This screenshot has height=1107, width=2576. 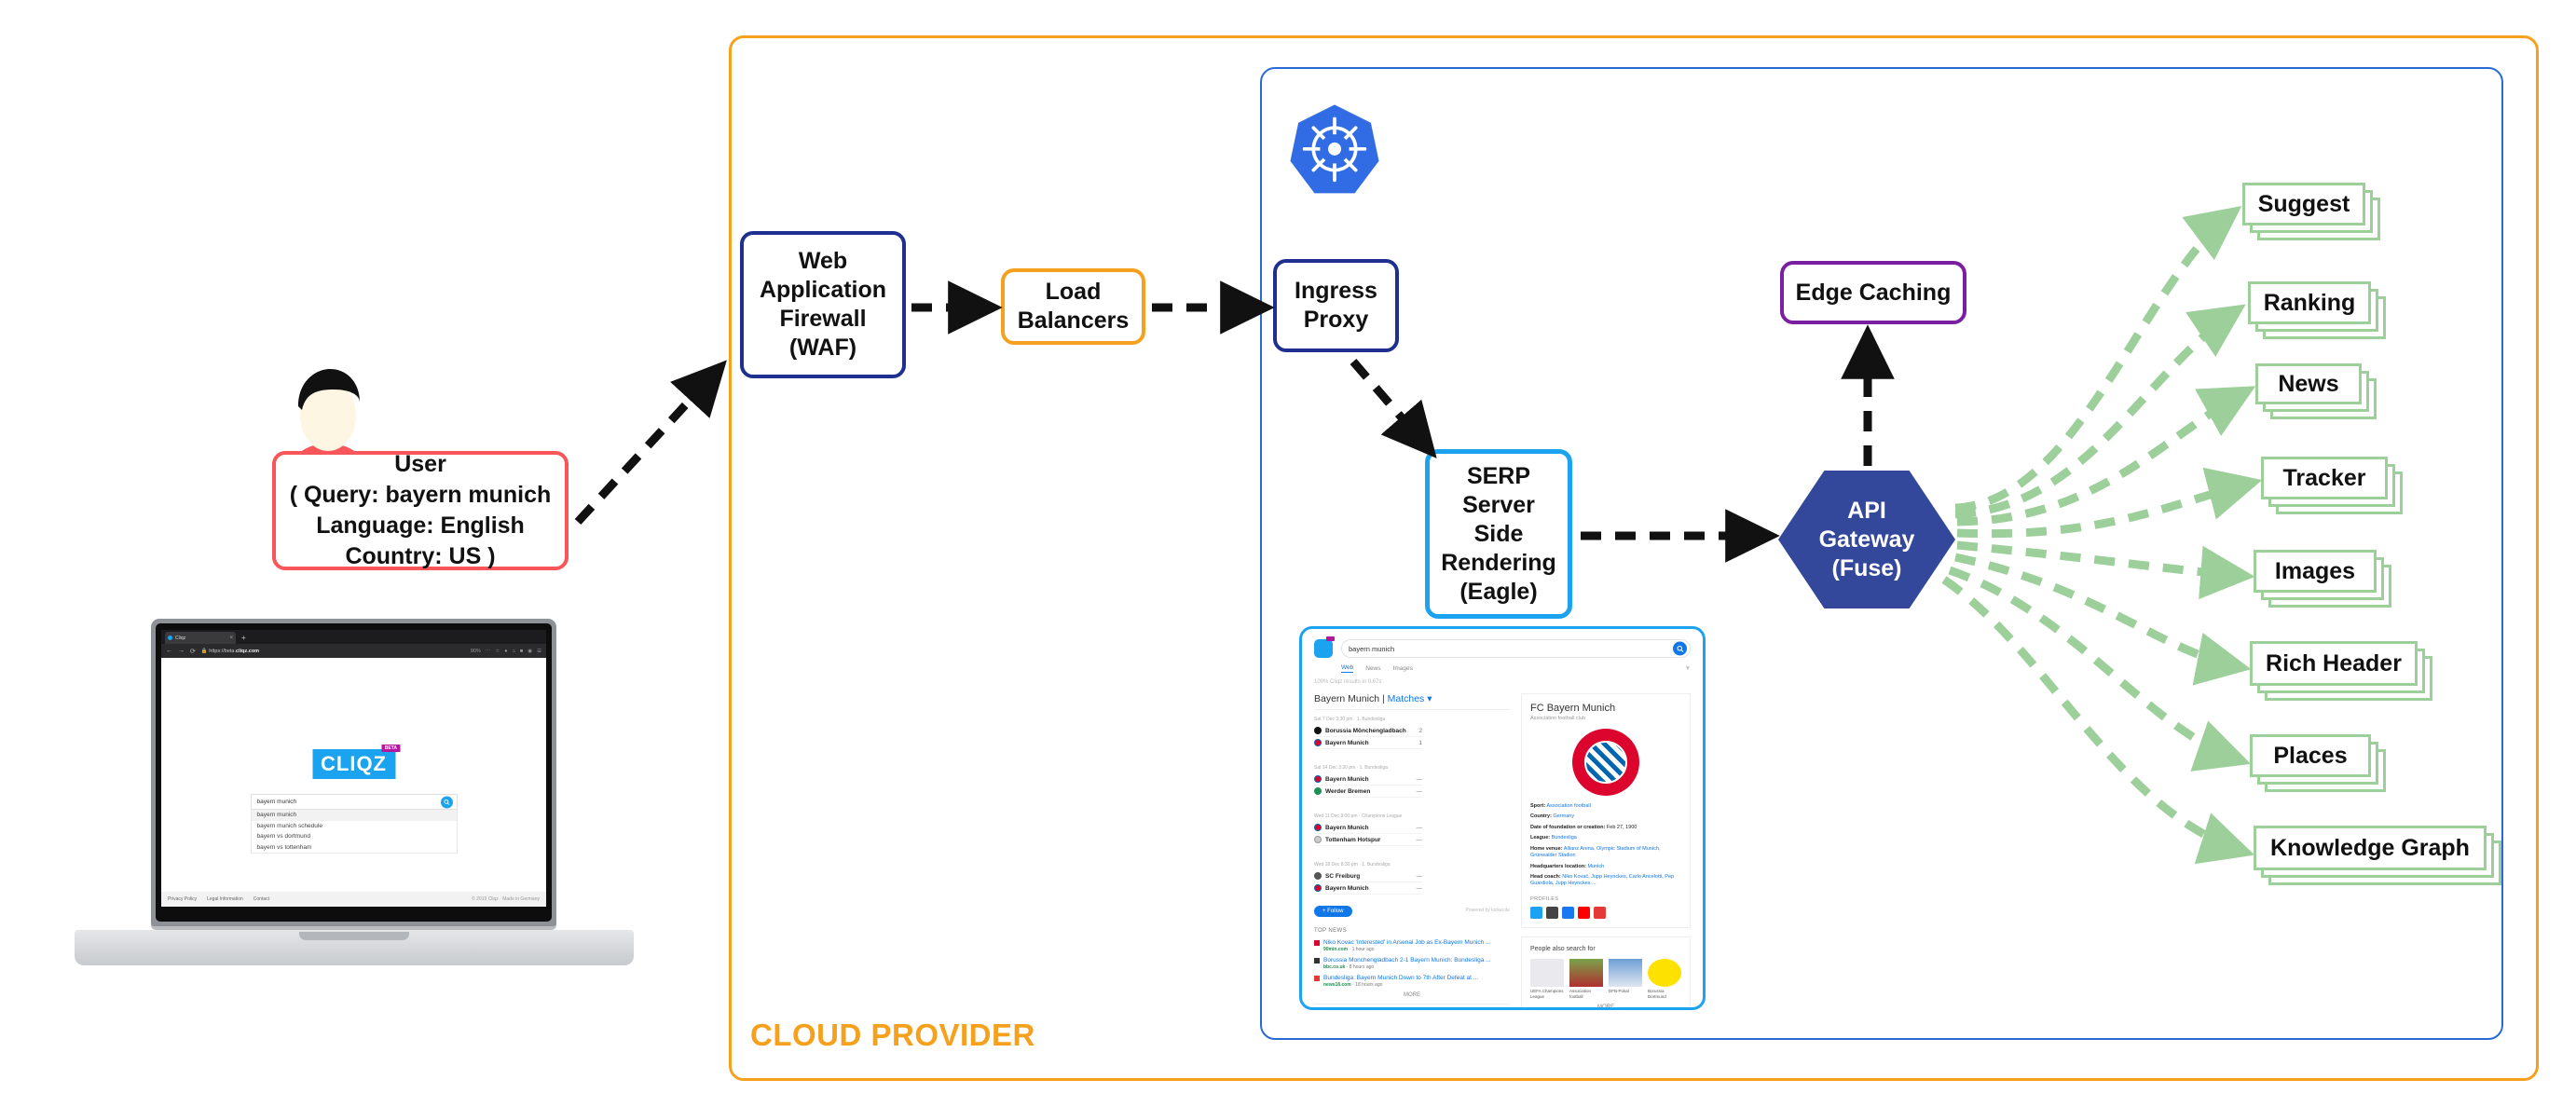 I want to click on twitter-icon, so click(x=1536, y=912).